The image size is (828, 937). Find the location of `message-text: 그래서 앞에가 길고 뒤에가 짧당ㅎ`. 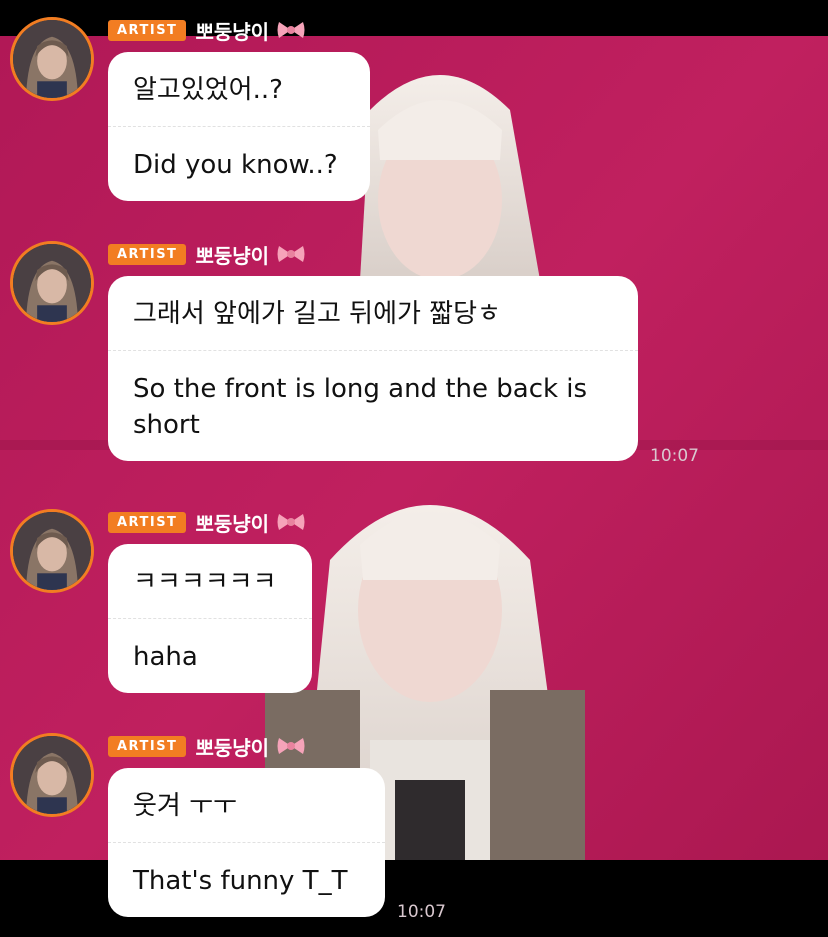

message-text: 그래서 앞에가 길고 뒤에가 짧당ㅎ is located at coordinates (317, 314).